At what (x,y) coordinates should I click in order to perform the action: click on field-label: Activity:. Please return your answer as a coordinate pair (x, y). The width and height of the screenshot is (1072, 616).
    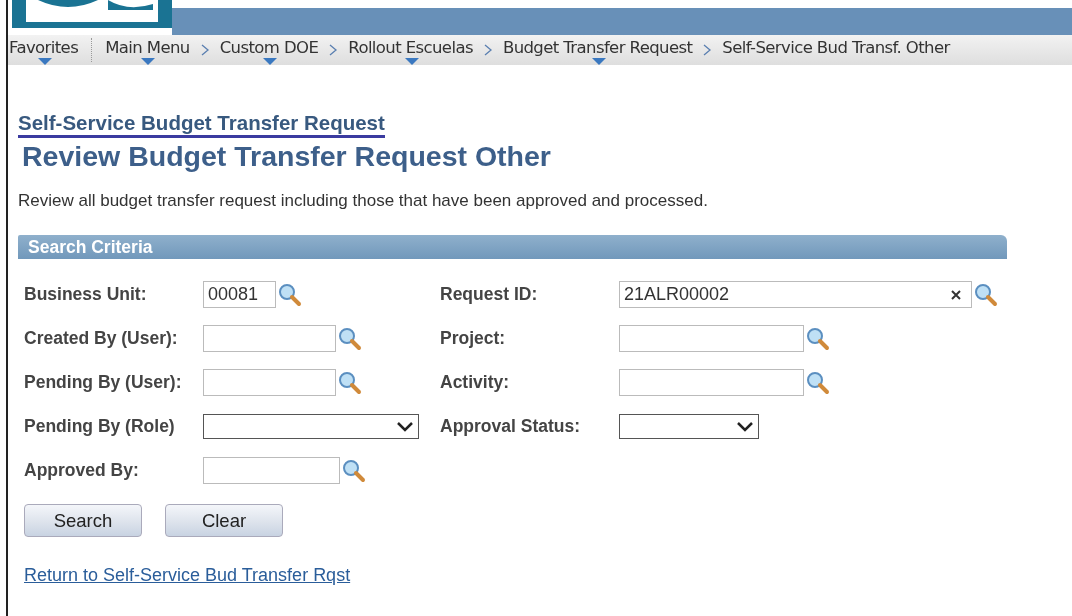
    Looking at the image, I should click on (475, 382).